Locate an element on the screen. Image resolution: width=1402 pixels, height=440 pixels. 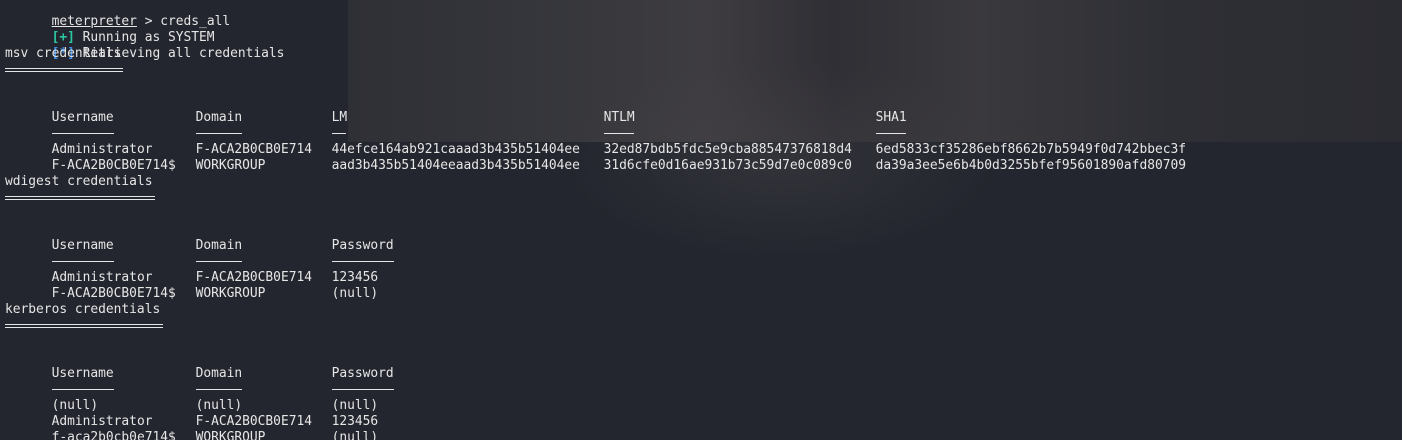
cell-sha1: da39a3ee5e6b4b0d3255bfef95601890afd80709 is located at coordinates (1031, 165).